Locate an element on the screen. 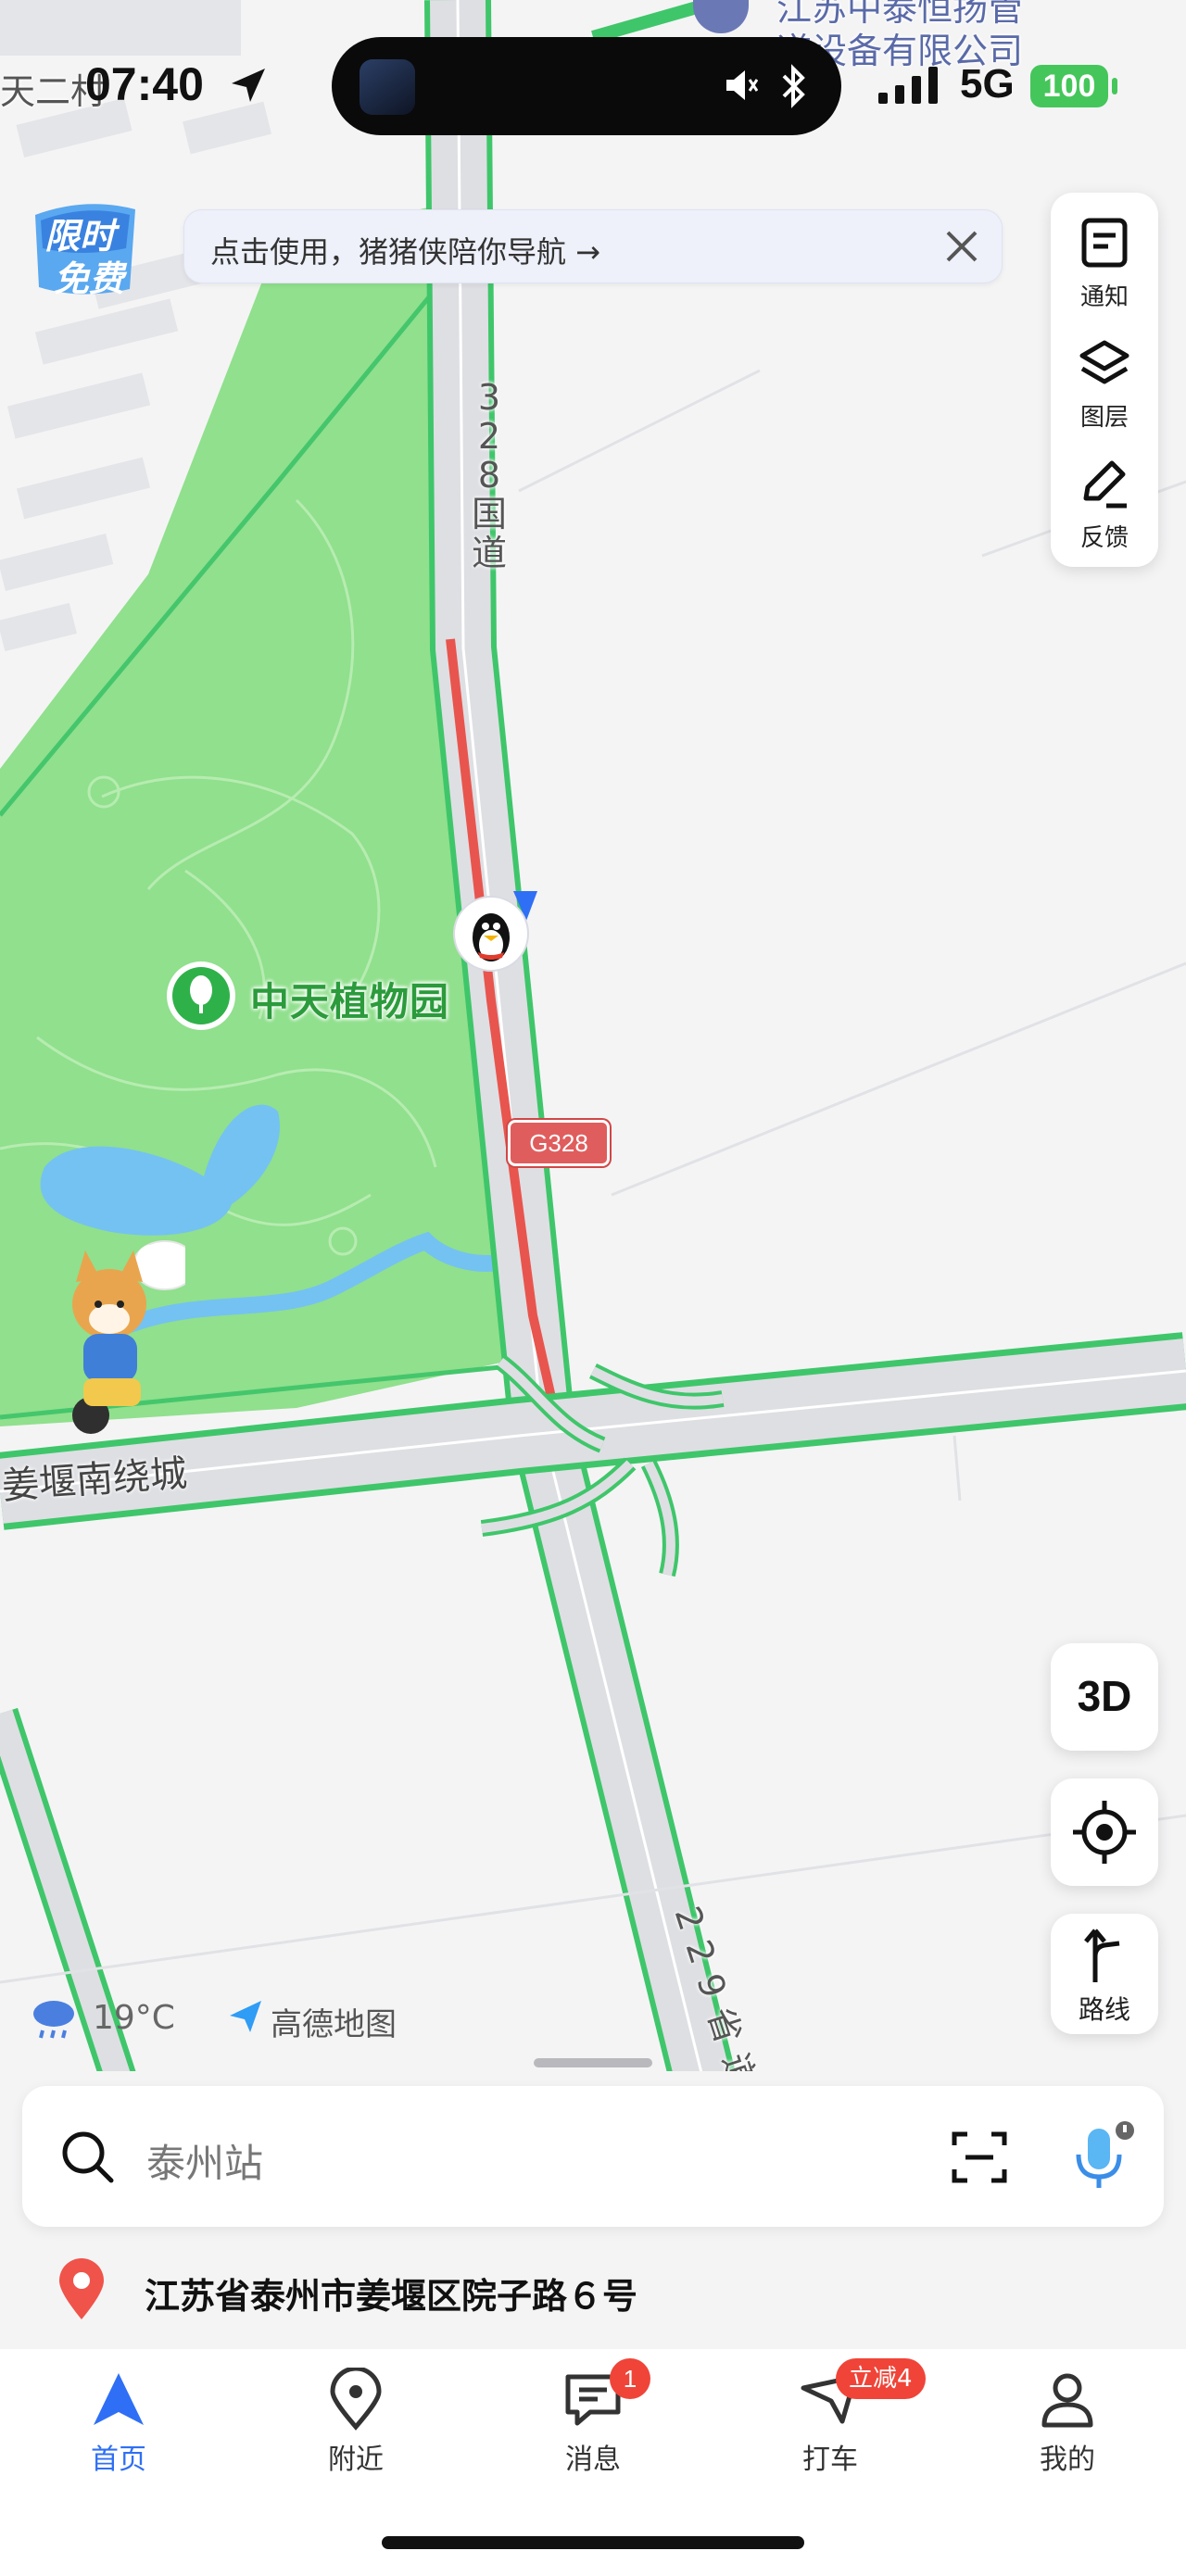 This screenshot has width=1186, height=2576. message-count-badge: 1 is located at coordinates (630, 2378).